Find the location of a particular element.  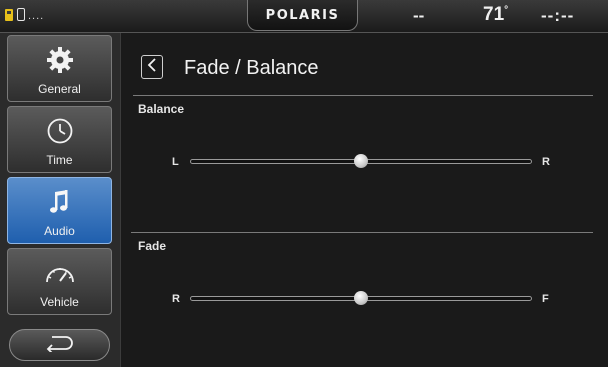

fade-left-label: R is located at coordinates (176, 299).